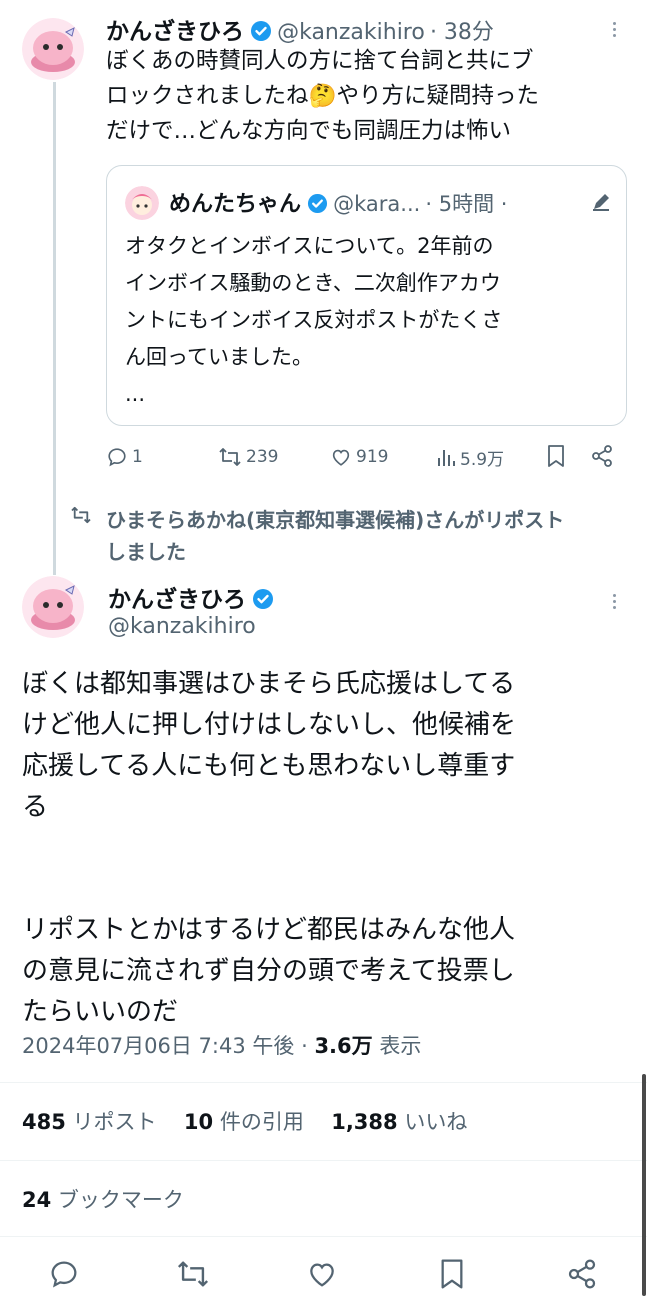 This screenshot has width=647, height=1296. I want to click on tweet2-line: 応援してる人にも何とも思わないし尊重す, so click(269, 766).